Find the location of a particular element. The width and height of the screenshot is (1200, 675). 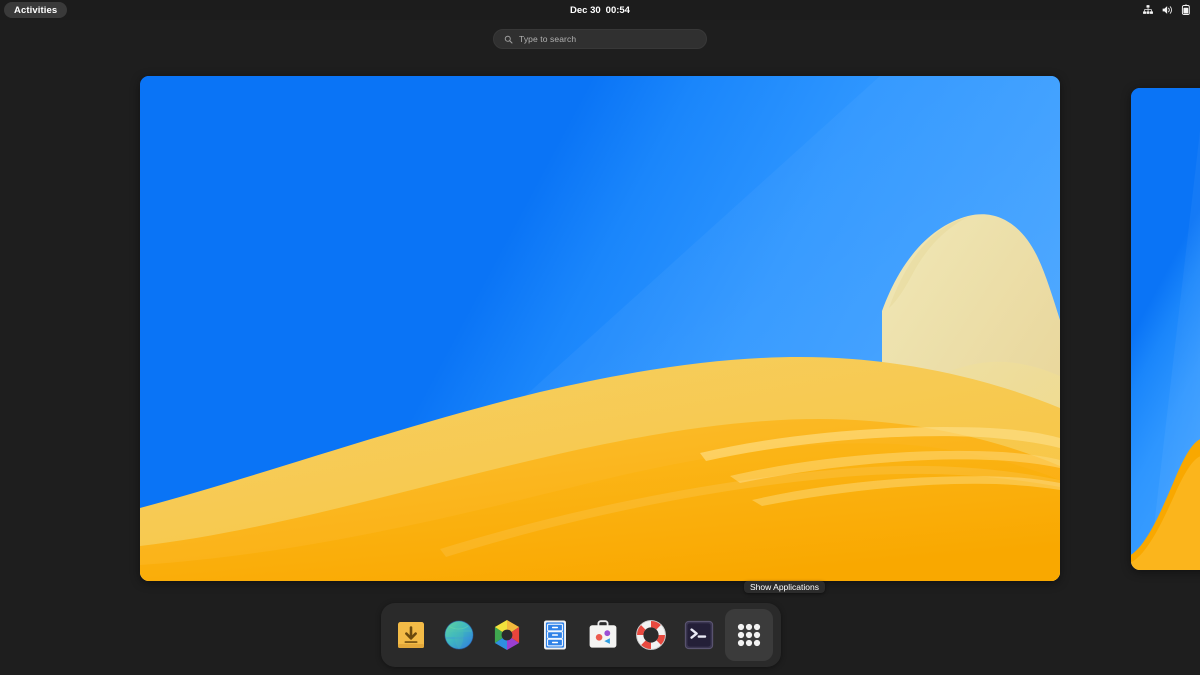

dash is located at coordinates (581, 635).